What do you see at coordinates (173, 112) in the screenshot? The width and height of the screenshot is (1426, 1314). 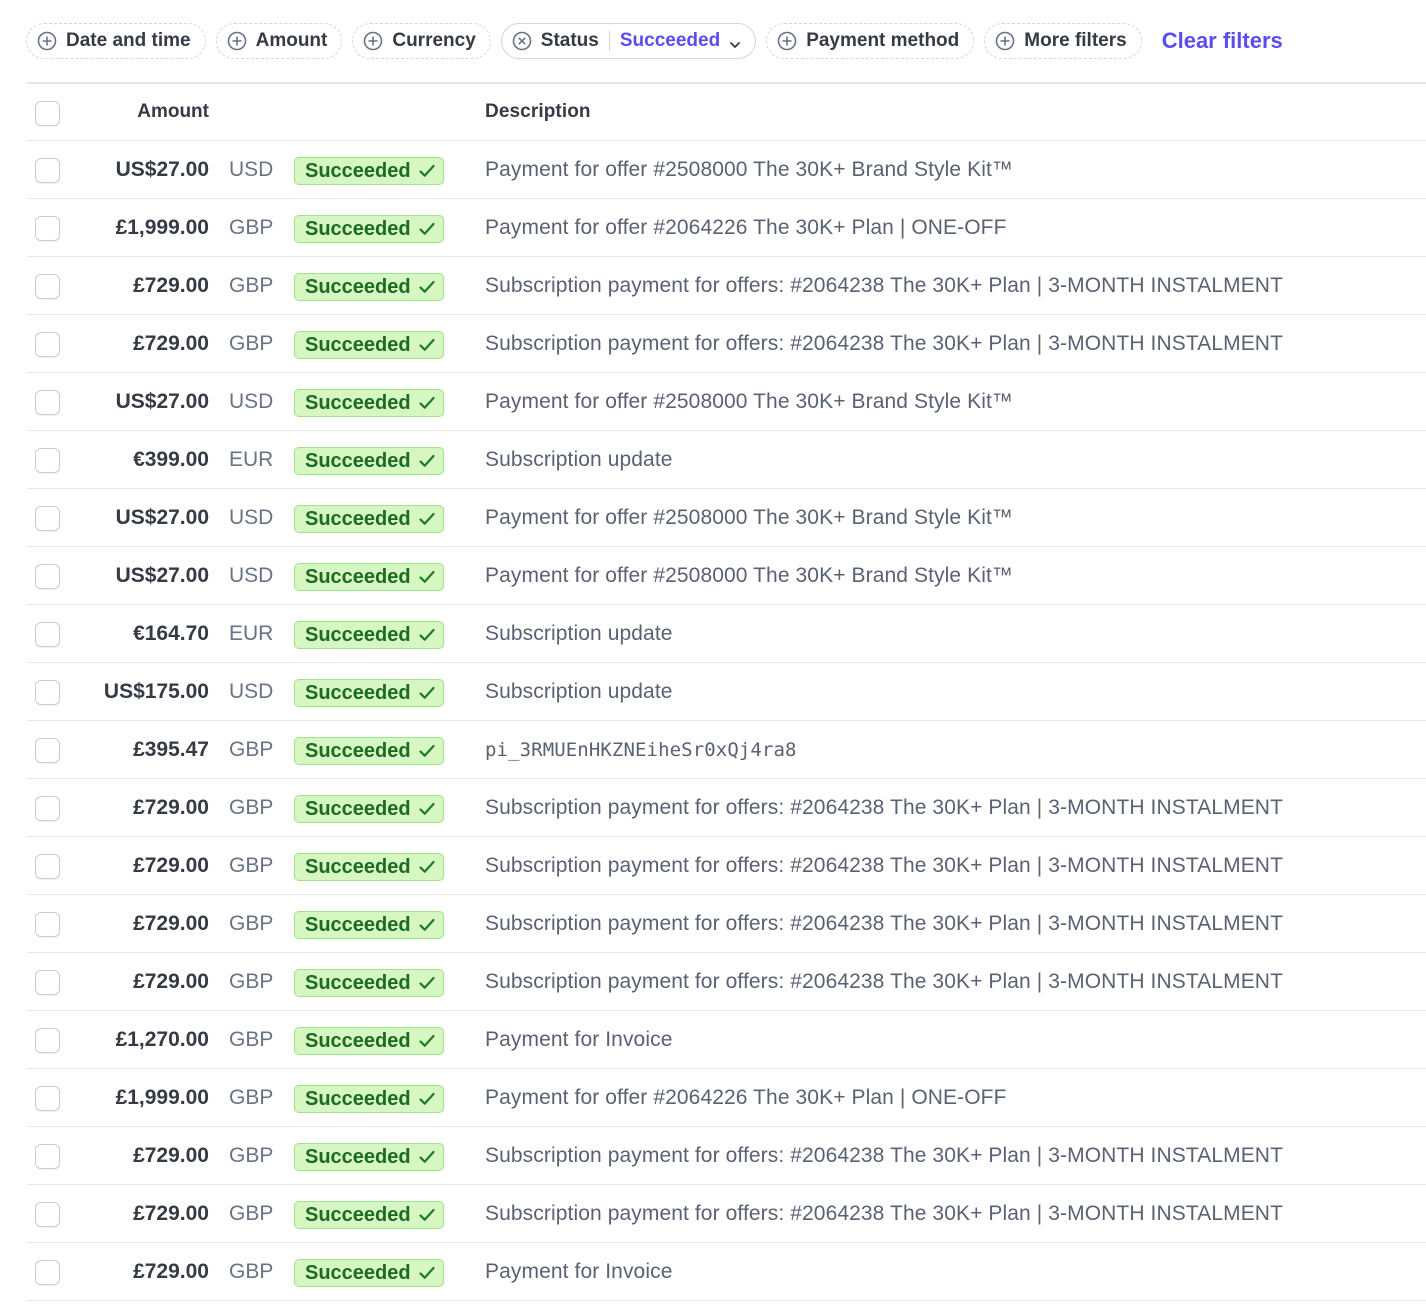 I see `column-header-amount: Amount` at bounding box center [173, 112].